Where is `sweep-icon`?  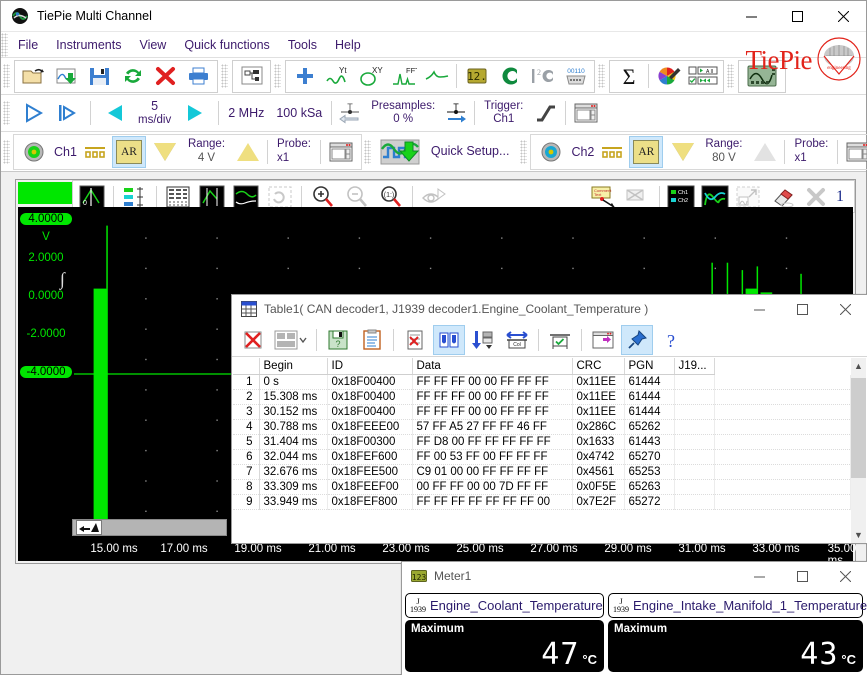
sweep-icon is located at coordinates (436, 76).